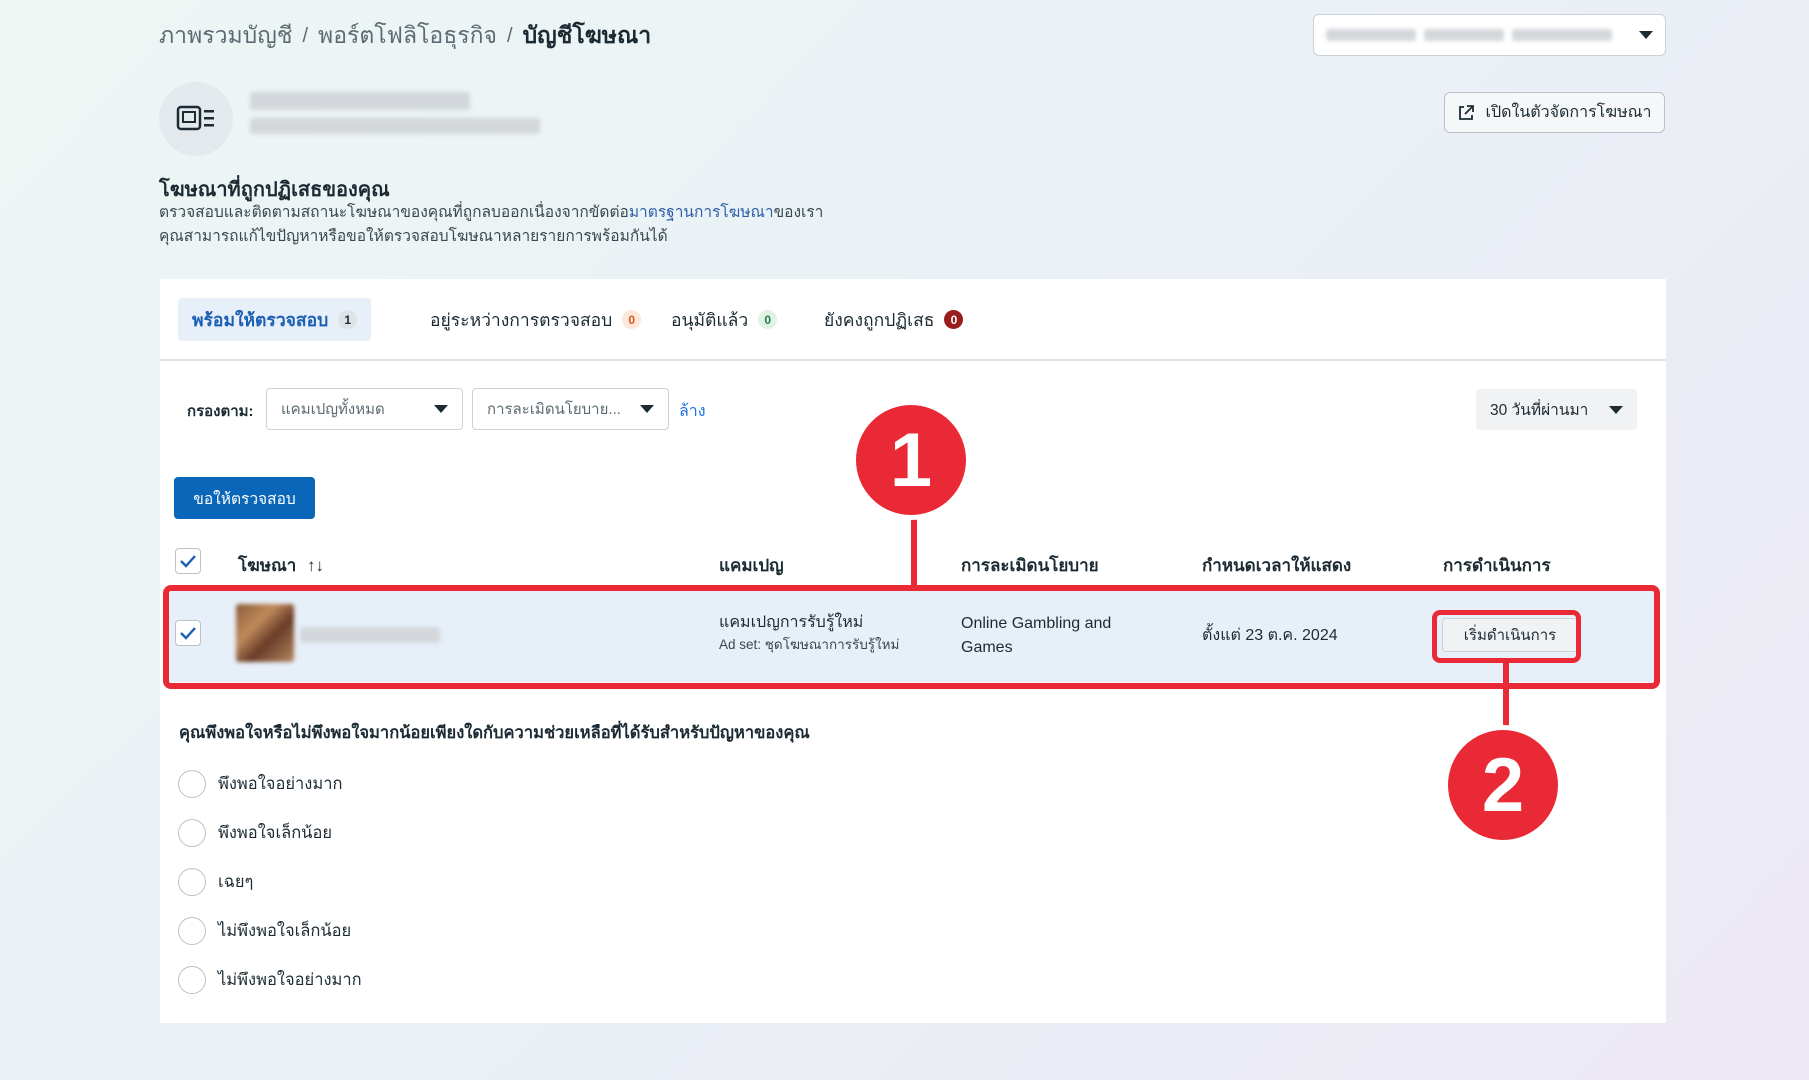  I want to click on account-selector, so click(1489, 35).